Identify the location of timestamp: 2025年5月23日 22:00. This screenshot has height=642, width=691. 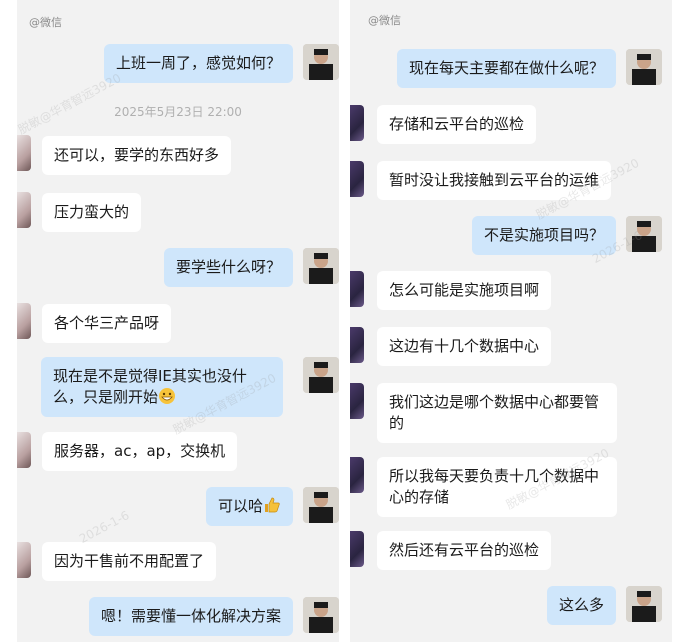
(178, 112).